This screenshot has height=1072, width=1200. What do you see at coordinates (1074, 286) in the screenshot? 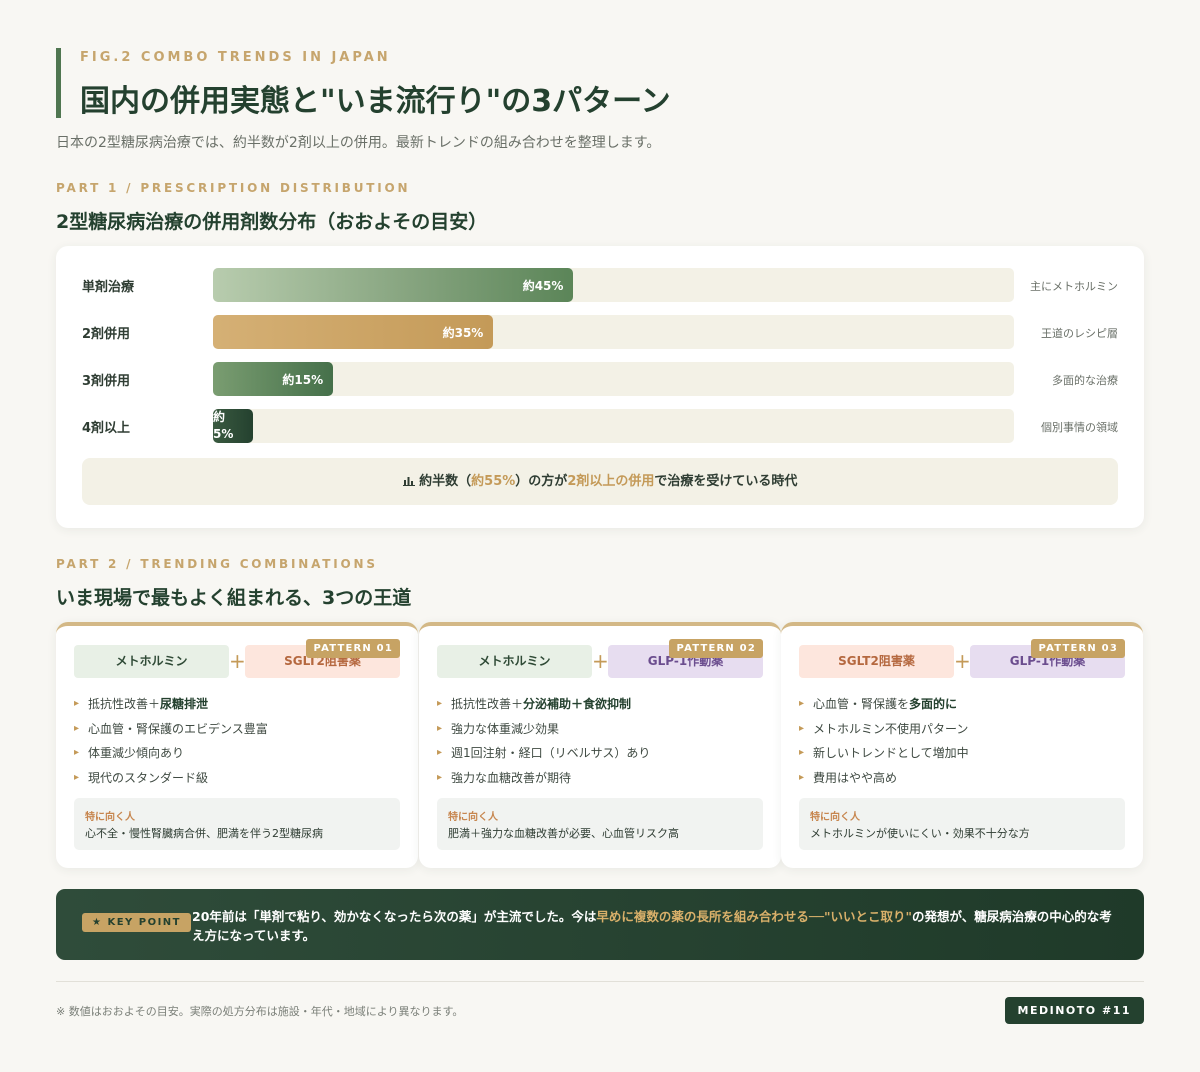
I see `bar-note: 主にメトホルミン` at bounding box center [1074, 286].